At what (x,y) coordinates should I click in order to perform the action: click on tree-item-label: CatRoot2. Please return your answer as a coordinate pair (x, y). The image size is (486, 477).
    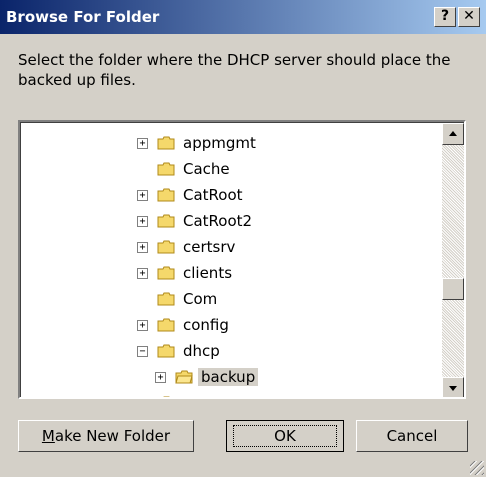
    Looking at the image, I should click on (218, 221).